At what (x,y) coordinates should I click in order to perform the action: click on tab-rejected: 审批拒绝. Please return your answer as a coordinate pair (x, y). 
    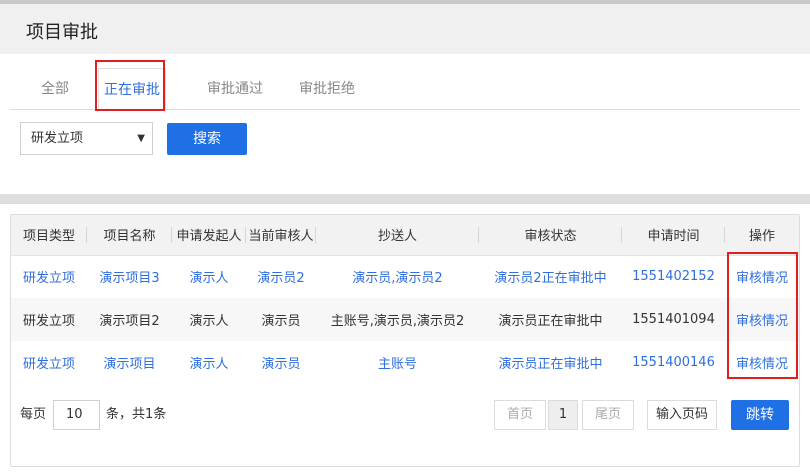
    Looking at the image, I should click on (327, 89).